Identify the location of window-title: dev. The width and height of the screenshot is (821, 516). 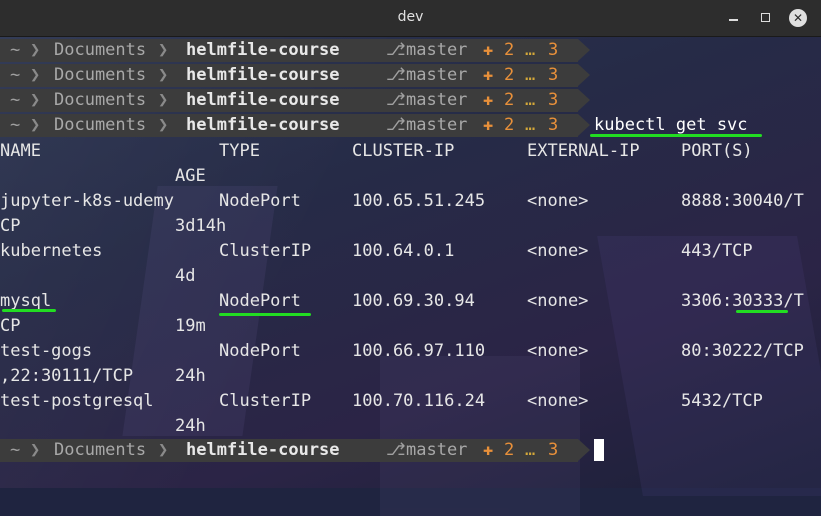
(410, 17).